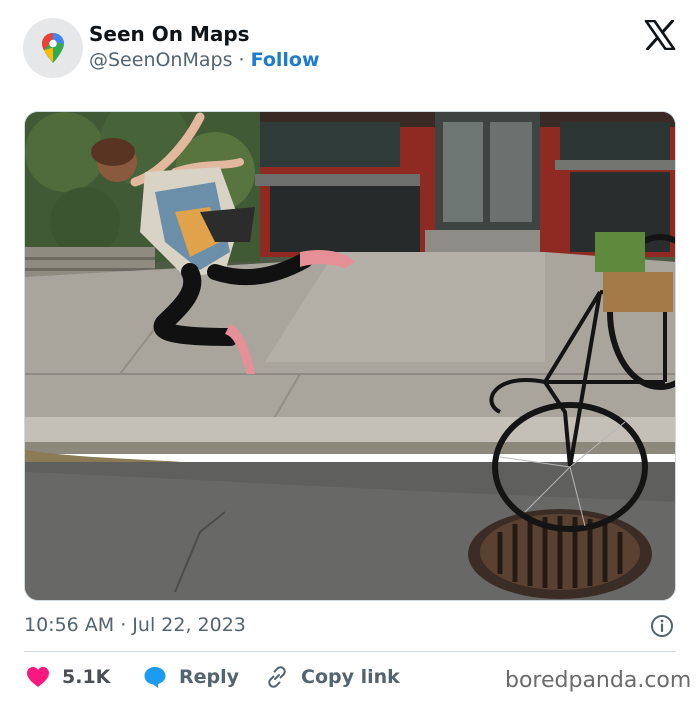 The width and height of the screenshot is (700, 704). Describe the element at coordinates (350, 651) in the screenshot. I see `divider` at that location.